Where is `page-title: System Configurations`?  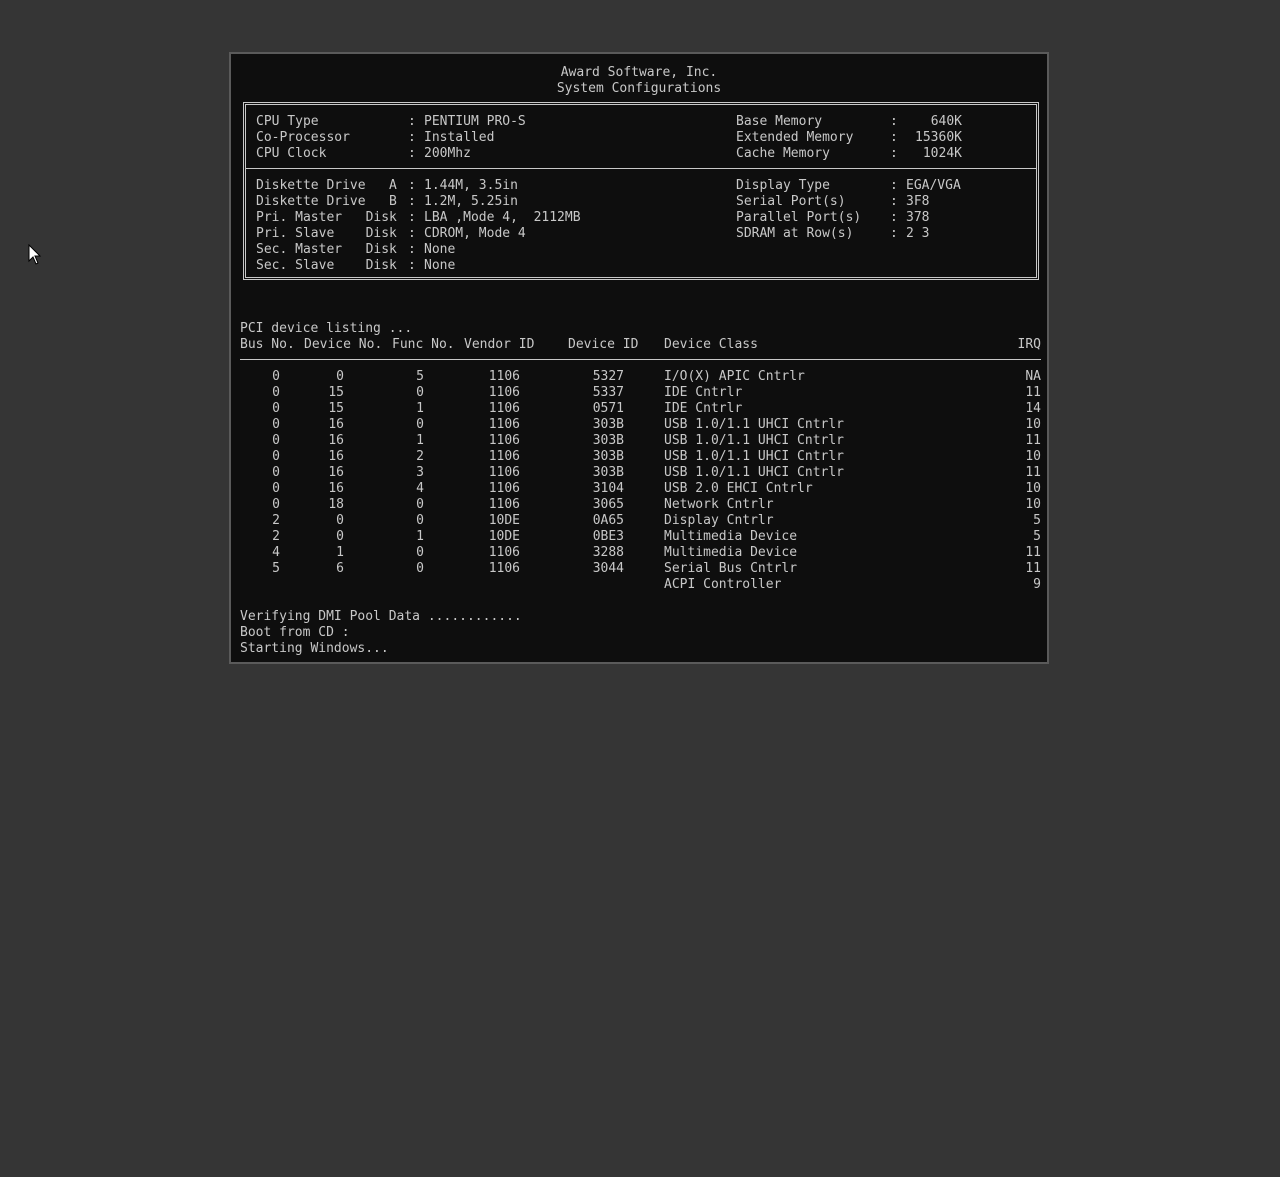
page-title: System Configurations is located at coordinates (639, 88).